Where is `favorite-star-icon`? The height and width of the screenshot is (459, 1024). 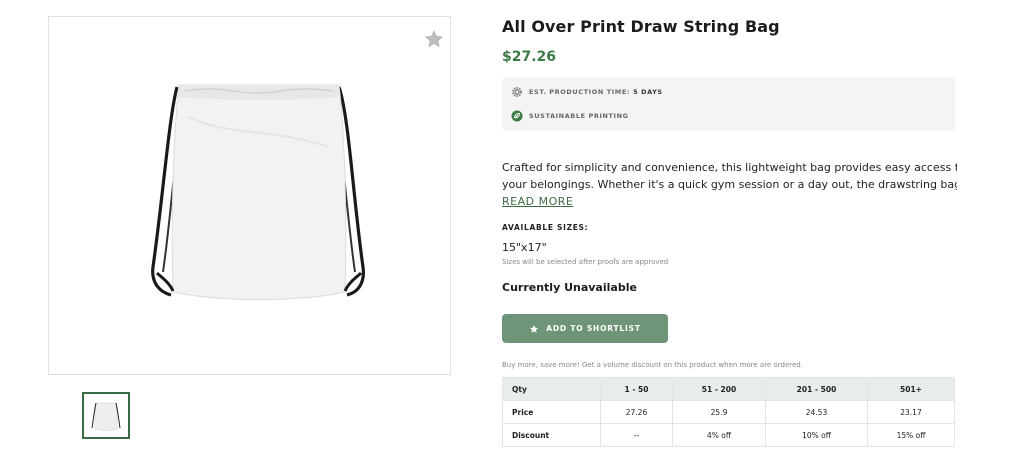 favorite-star-icon is located at coordinates (434, 39).